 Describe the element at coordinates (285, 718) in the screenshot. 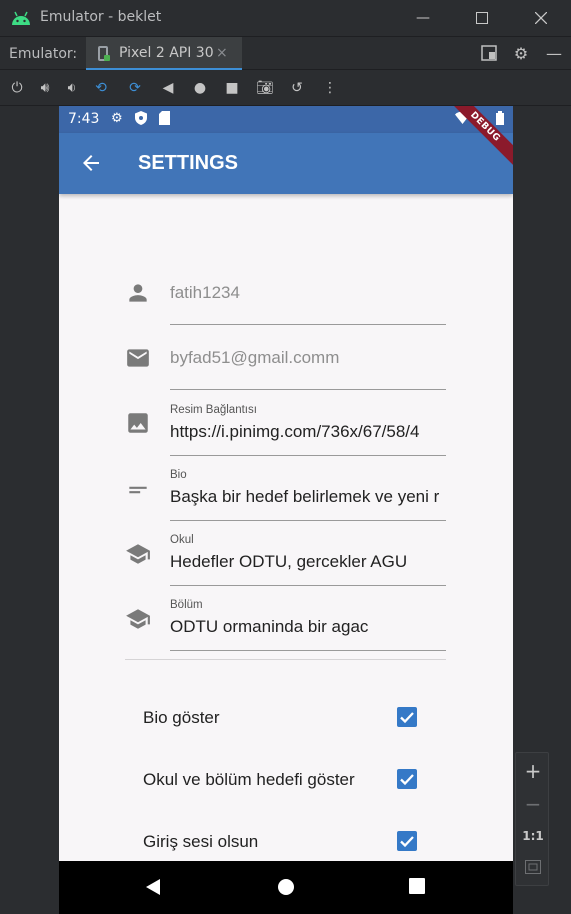

I see `option-bio-goster: Bio göster` at that location.